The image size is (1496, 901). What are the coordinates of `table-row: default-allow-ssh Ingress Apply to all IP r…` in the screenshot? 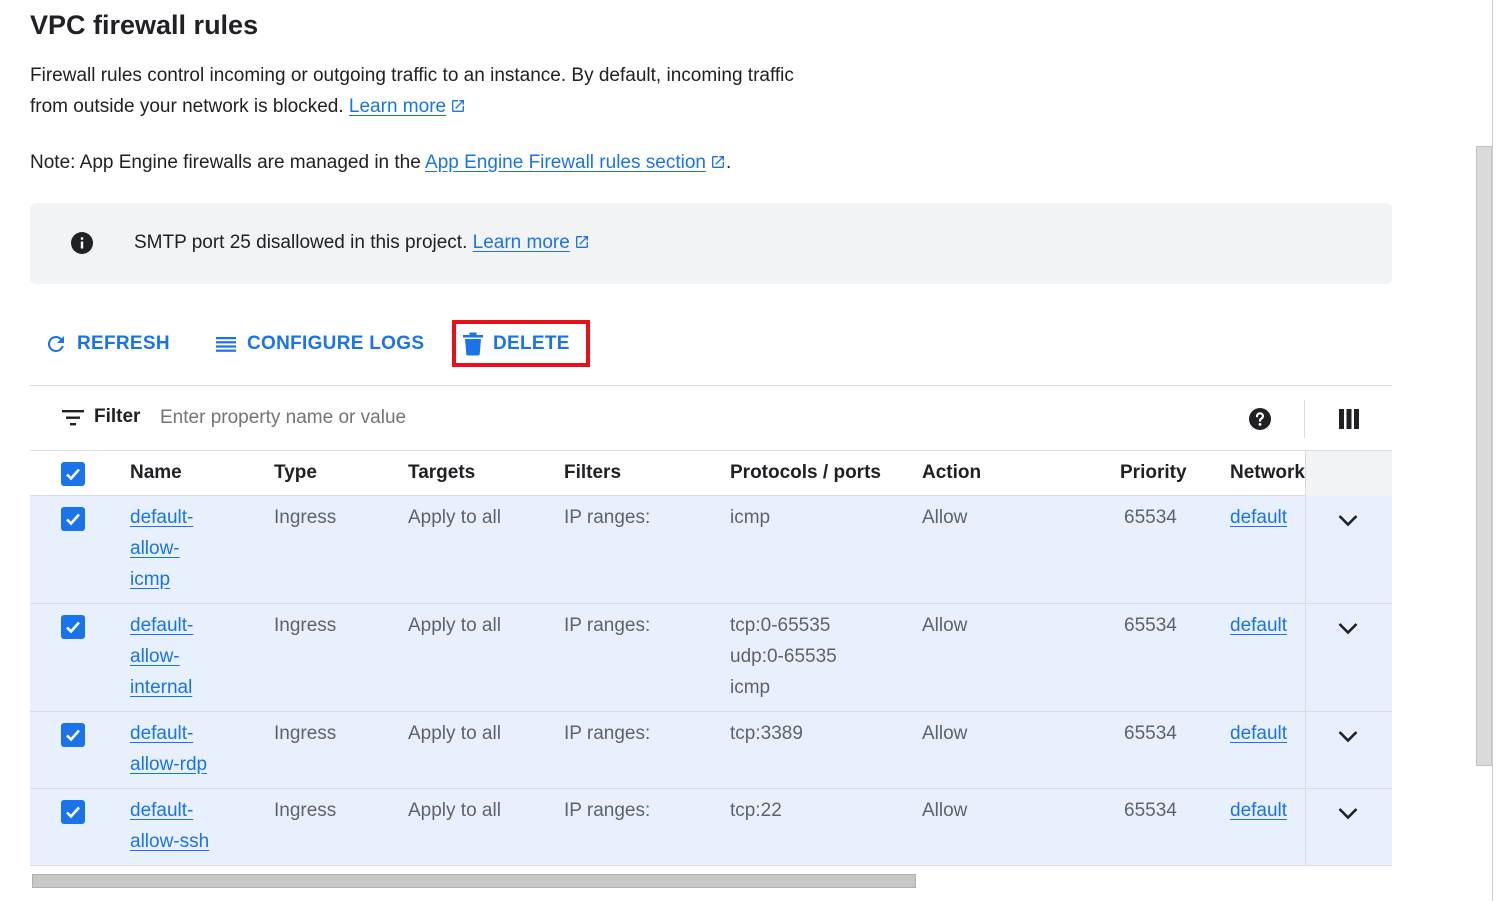 It's located at (711, 827).